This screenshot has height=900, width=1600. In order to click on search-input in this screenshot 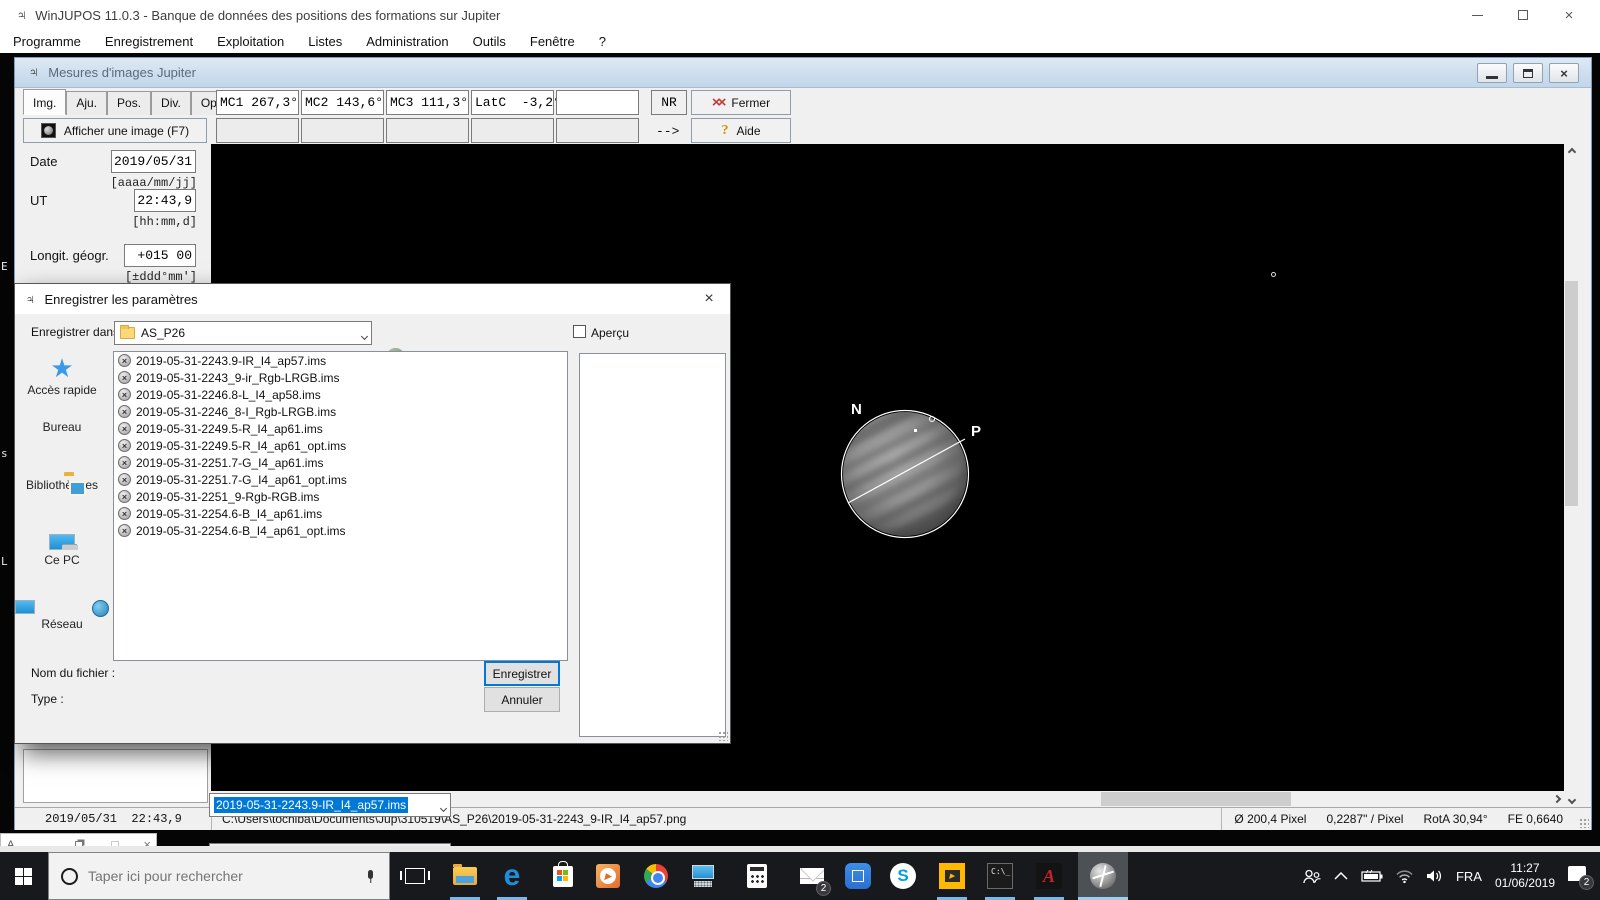, I will do `click(227, 876)`.